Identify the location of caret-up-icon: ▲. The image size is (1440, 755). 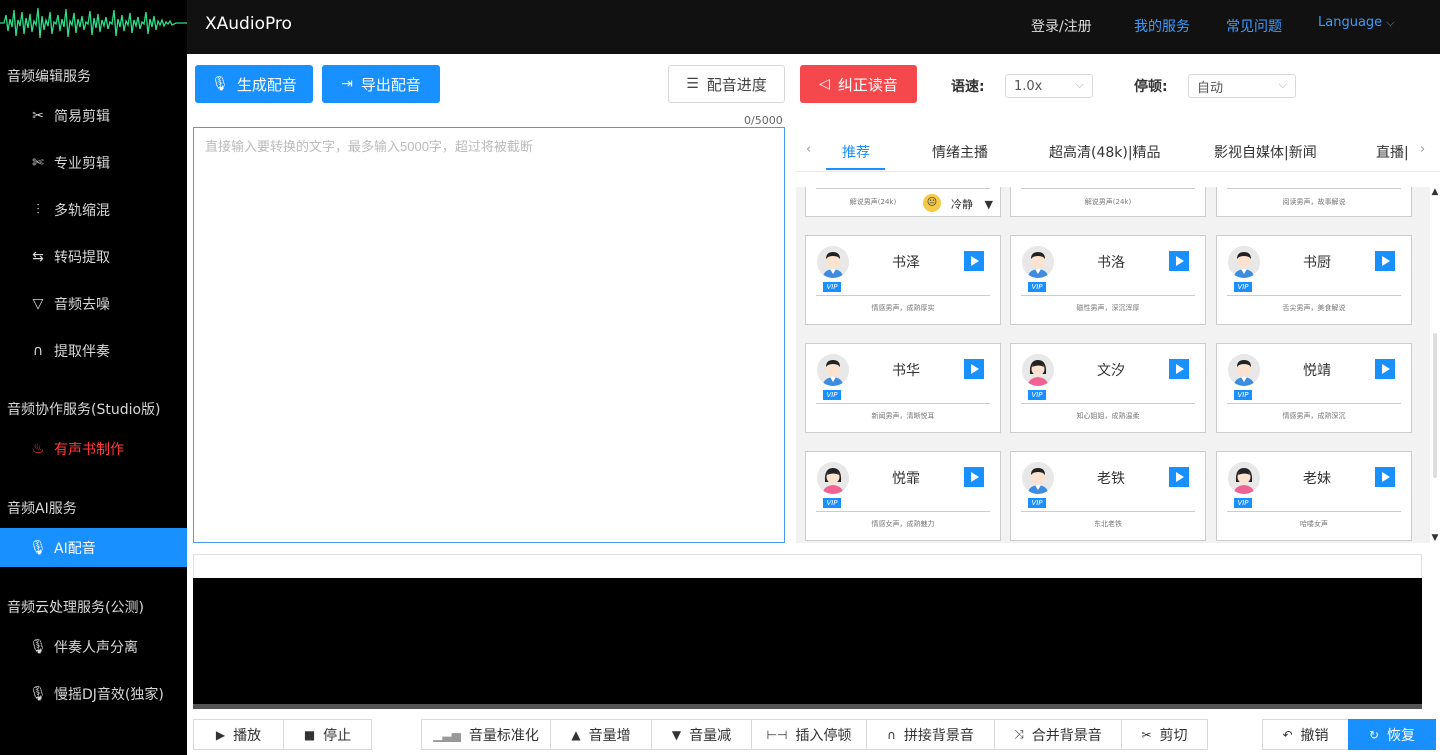
(576, 734).